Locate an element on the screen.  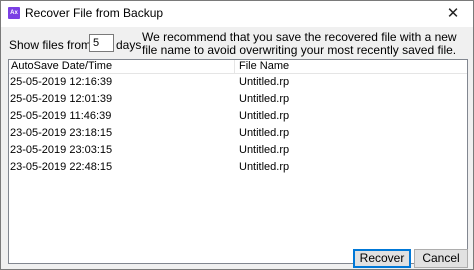
table-row: 23-05-2019 23:03:15 Untitled.rp is located at coordinates (238, 150).